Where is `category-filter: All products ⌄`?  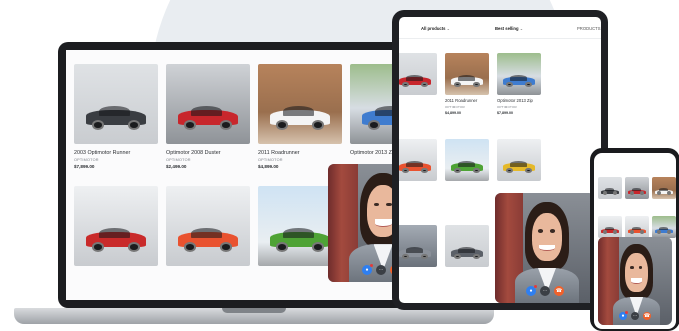 category-filter: All products ⌄ is located at coordinates (435, 28).